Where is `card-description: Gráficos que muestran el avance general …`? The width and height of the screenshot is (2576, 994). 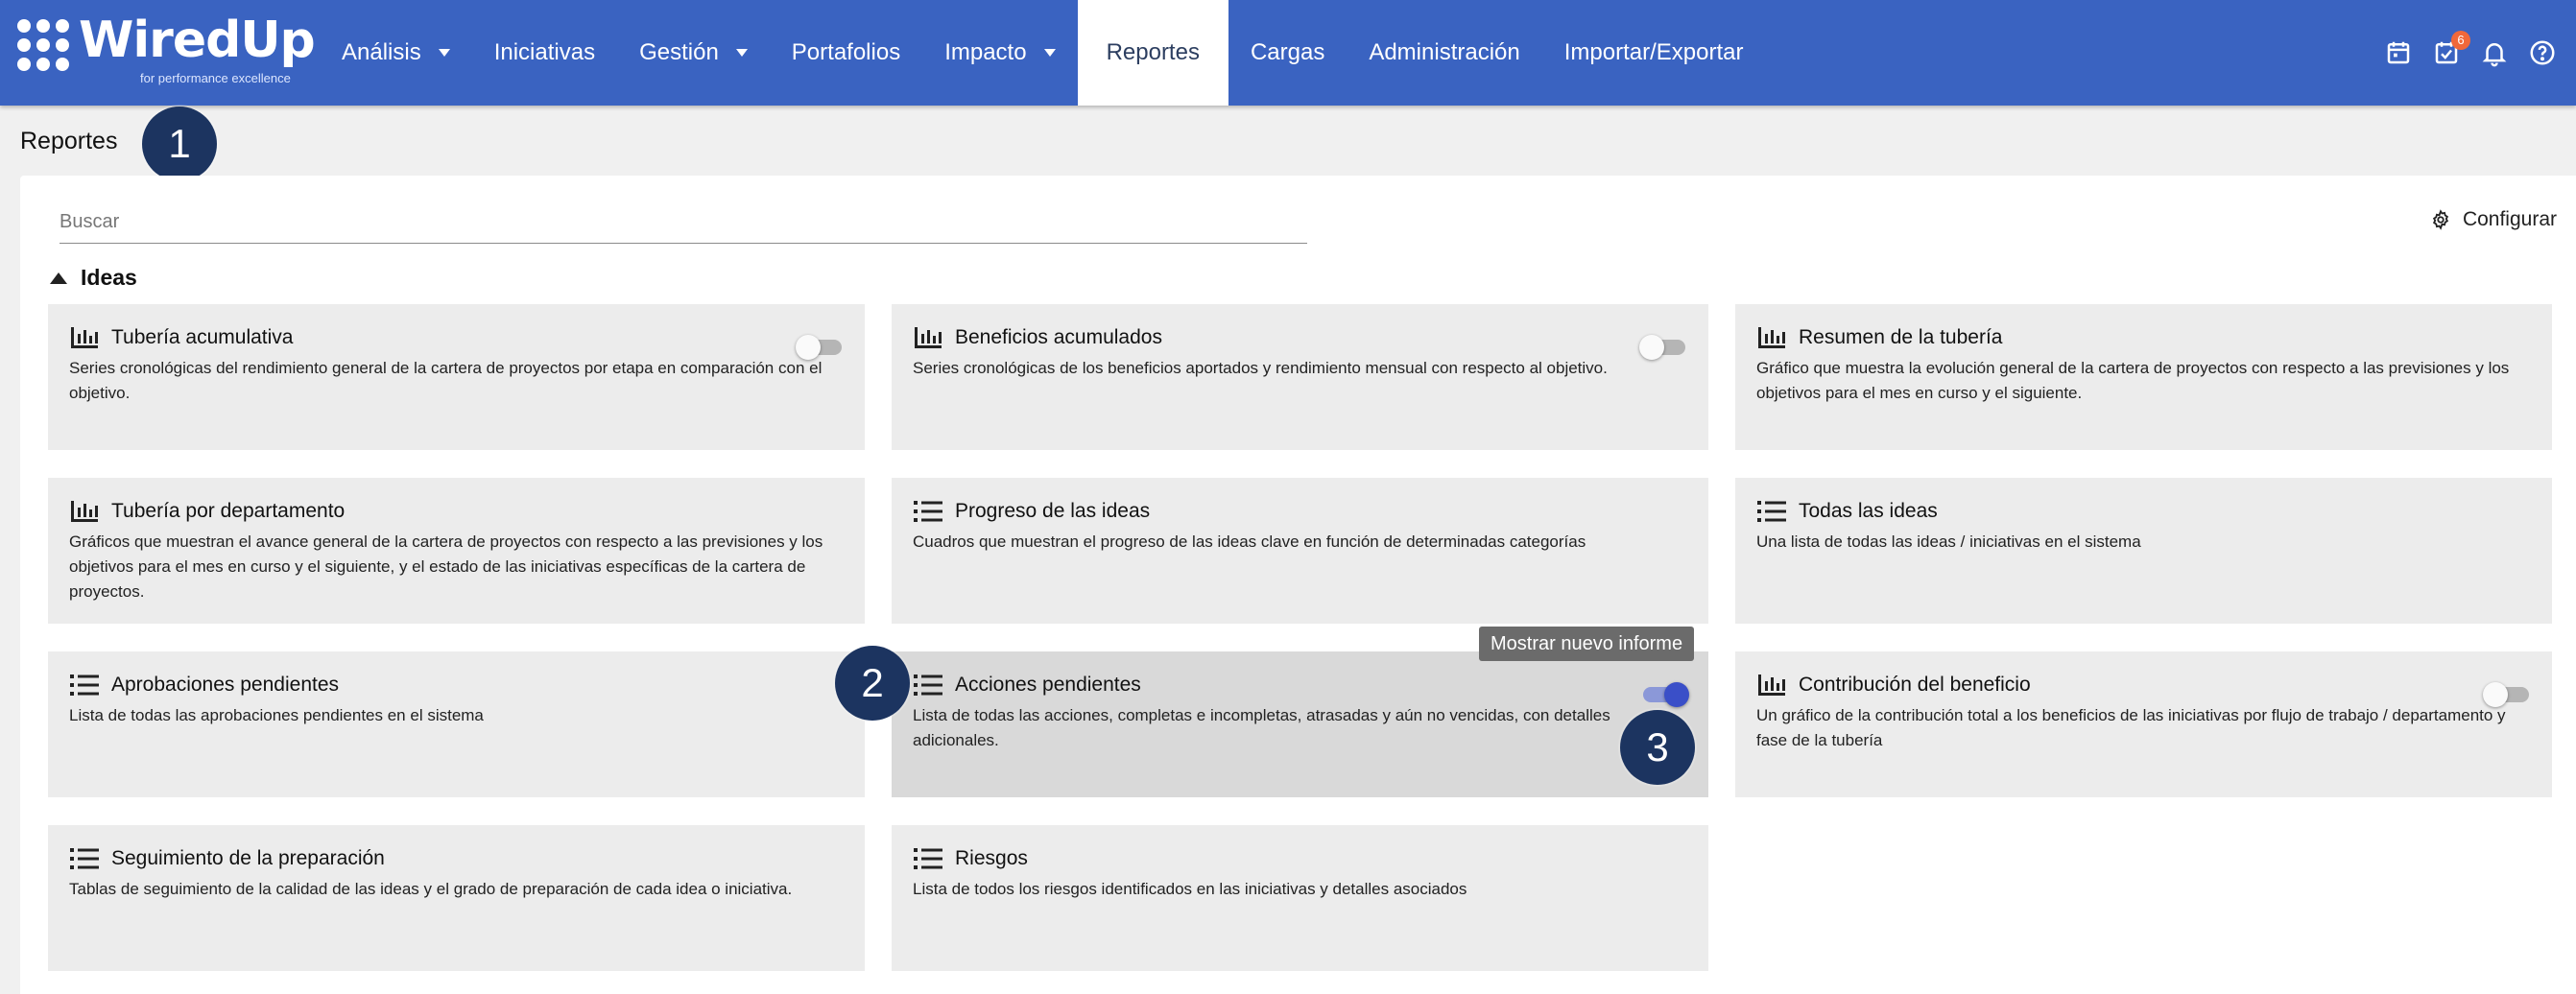
card-description: Gráficos que muestran el avance general … is located at coordinates (446, 566).